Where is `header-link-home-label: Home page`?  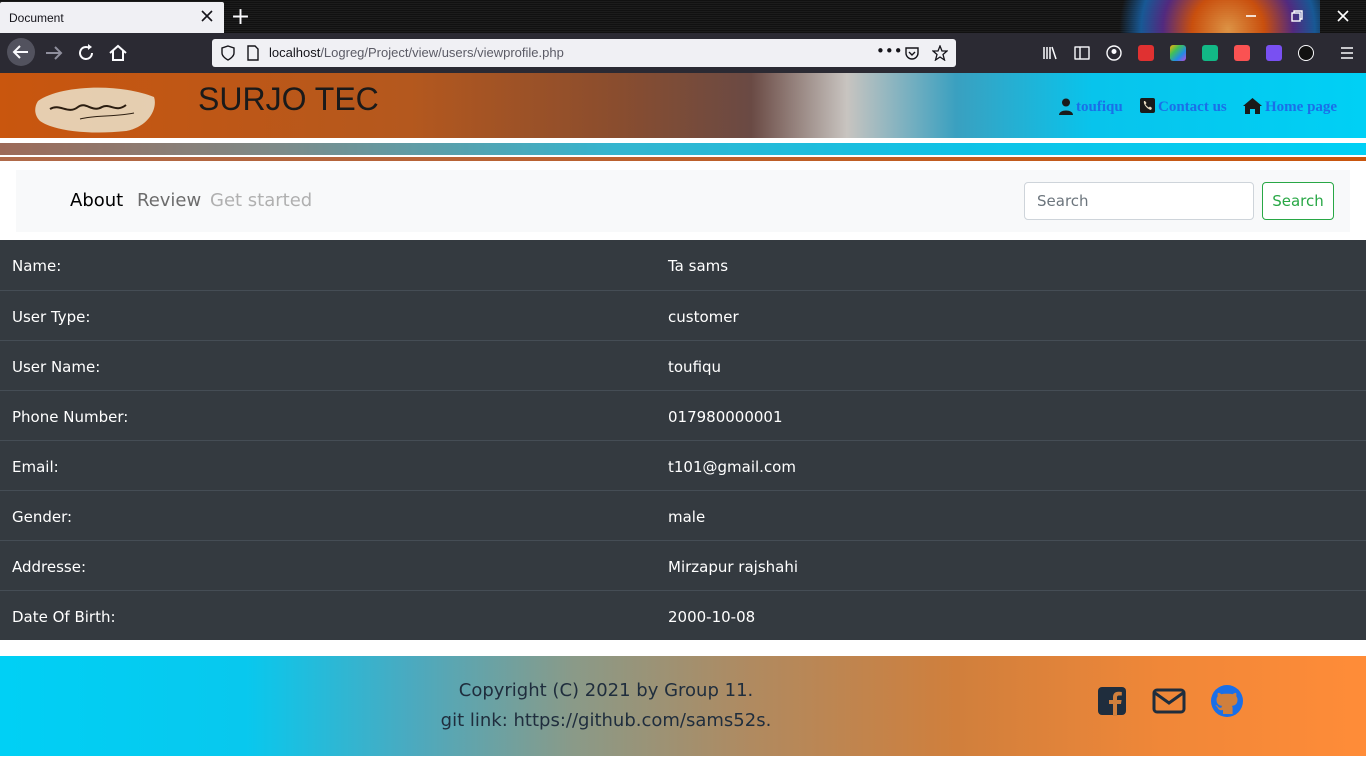 header-link-home-label: Home page is located at coordinates (1301, 107).